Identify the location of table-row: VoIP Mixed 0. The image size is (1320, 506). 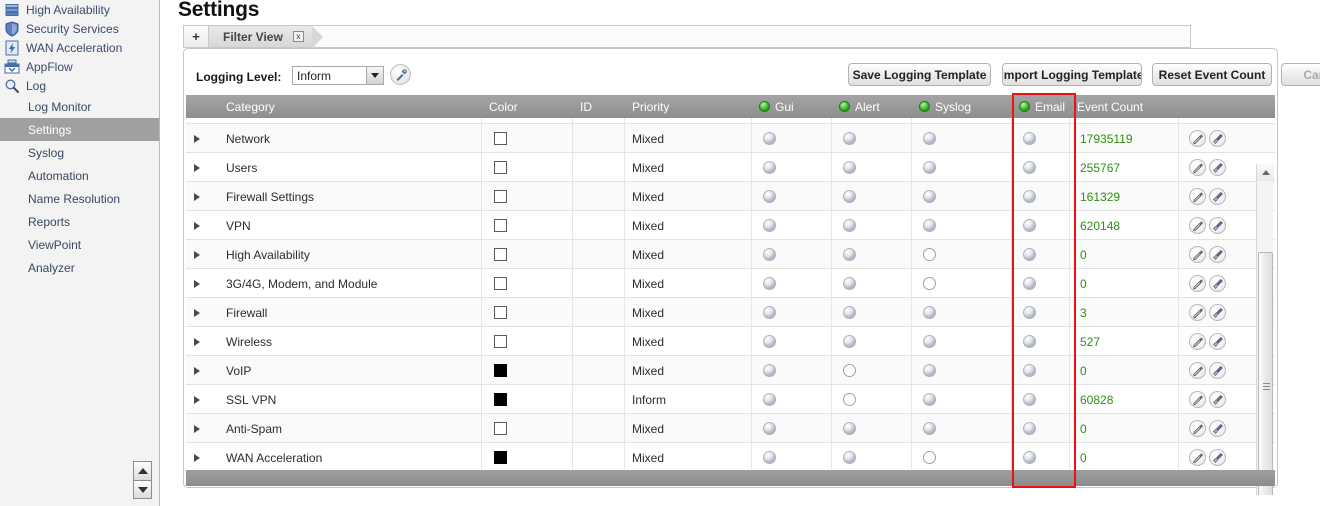
(730, 370).